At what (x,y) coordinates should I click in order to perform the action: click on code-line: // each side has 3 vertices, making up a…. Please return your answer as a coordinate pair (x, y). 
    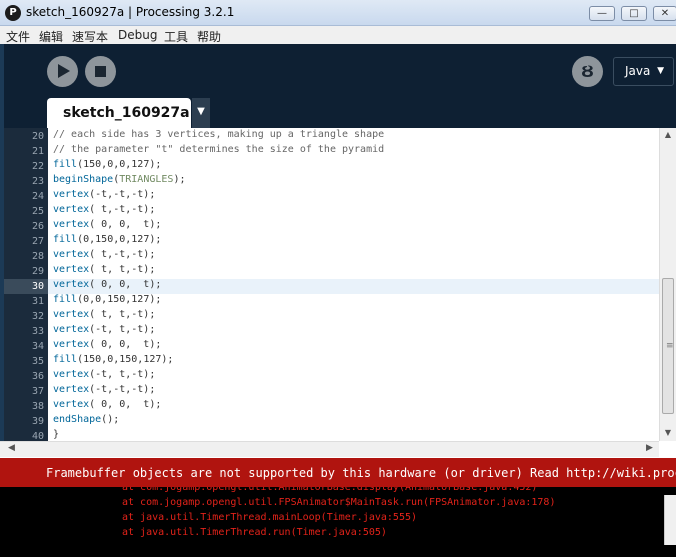
    Looking at the image, I should click on (218, 136).